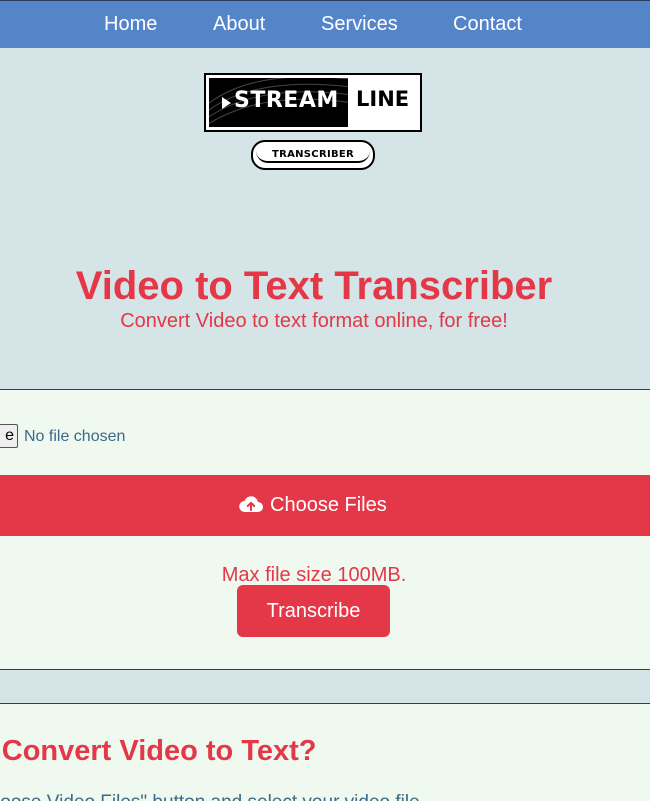 This screenshot has width=650, height=801. I want to click on nav-services-link: Services, so click(359, 24).